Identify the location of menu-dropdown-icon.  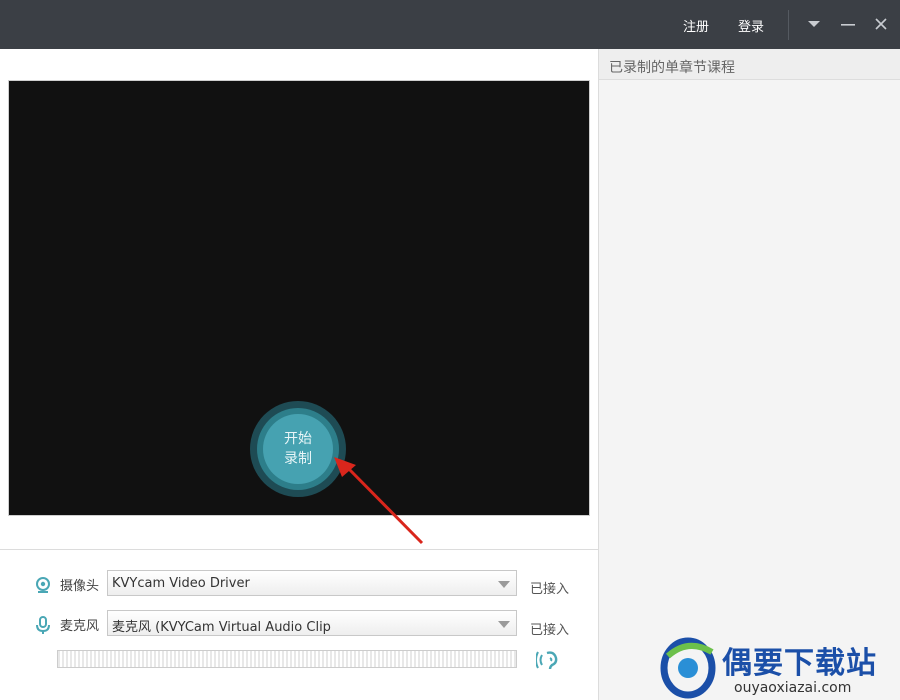
(814, 24).